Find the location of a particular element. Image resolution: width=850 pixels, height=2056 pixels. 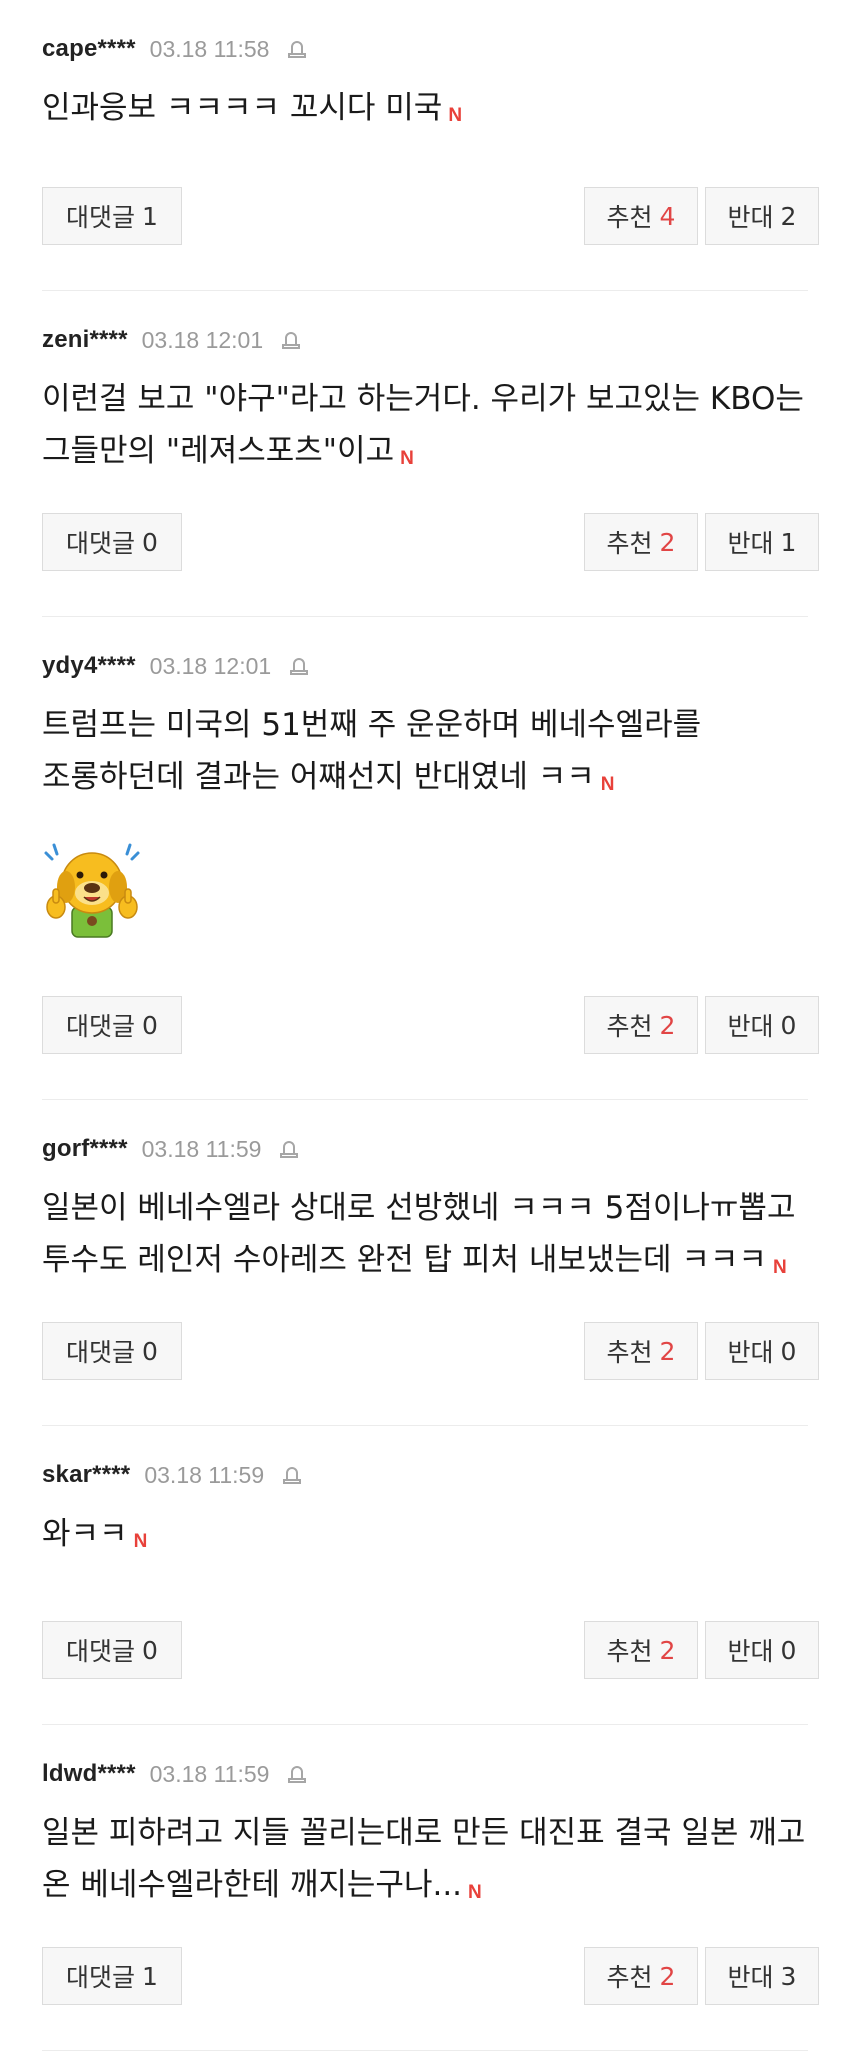

comment-author: ydy4**** is located at coordinates (89, 666).